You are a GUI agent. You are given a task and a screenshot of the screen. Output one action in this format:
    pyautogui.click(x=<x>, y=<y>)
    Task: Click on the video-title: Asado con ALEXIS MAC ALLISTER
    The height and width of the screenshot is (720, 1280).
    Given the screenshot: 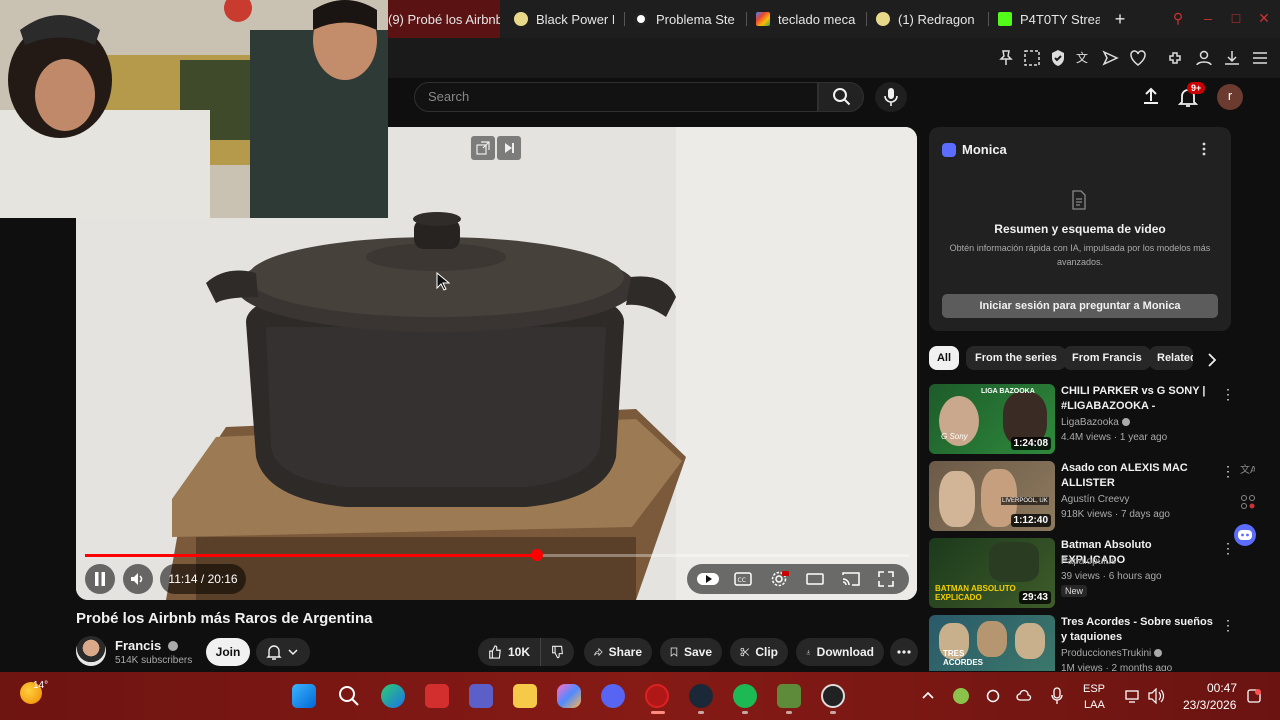 What is the action you would take?
    pyautogui.click(x=1137, y=476)
    